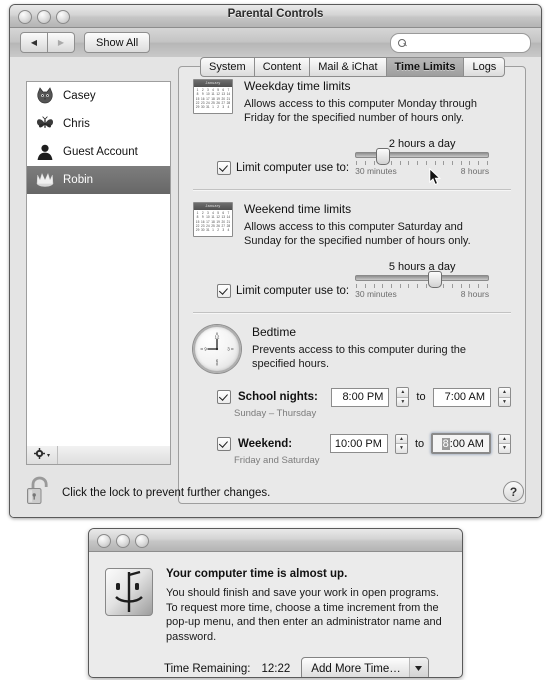 The image size is (549, 680). I want to click on butterfly-icon, so click(45, 124).